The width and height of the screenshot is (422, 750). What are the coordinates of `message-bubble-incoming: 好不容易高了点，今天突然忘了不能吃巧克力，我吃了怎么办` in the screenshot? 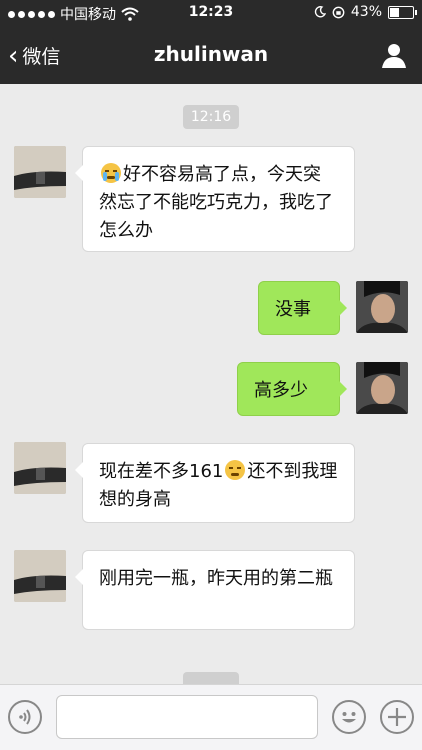 It's located at (215, 199).